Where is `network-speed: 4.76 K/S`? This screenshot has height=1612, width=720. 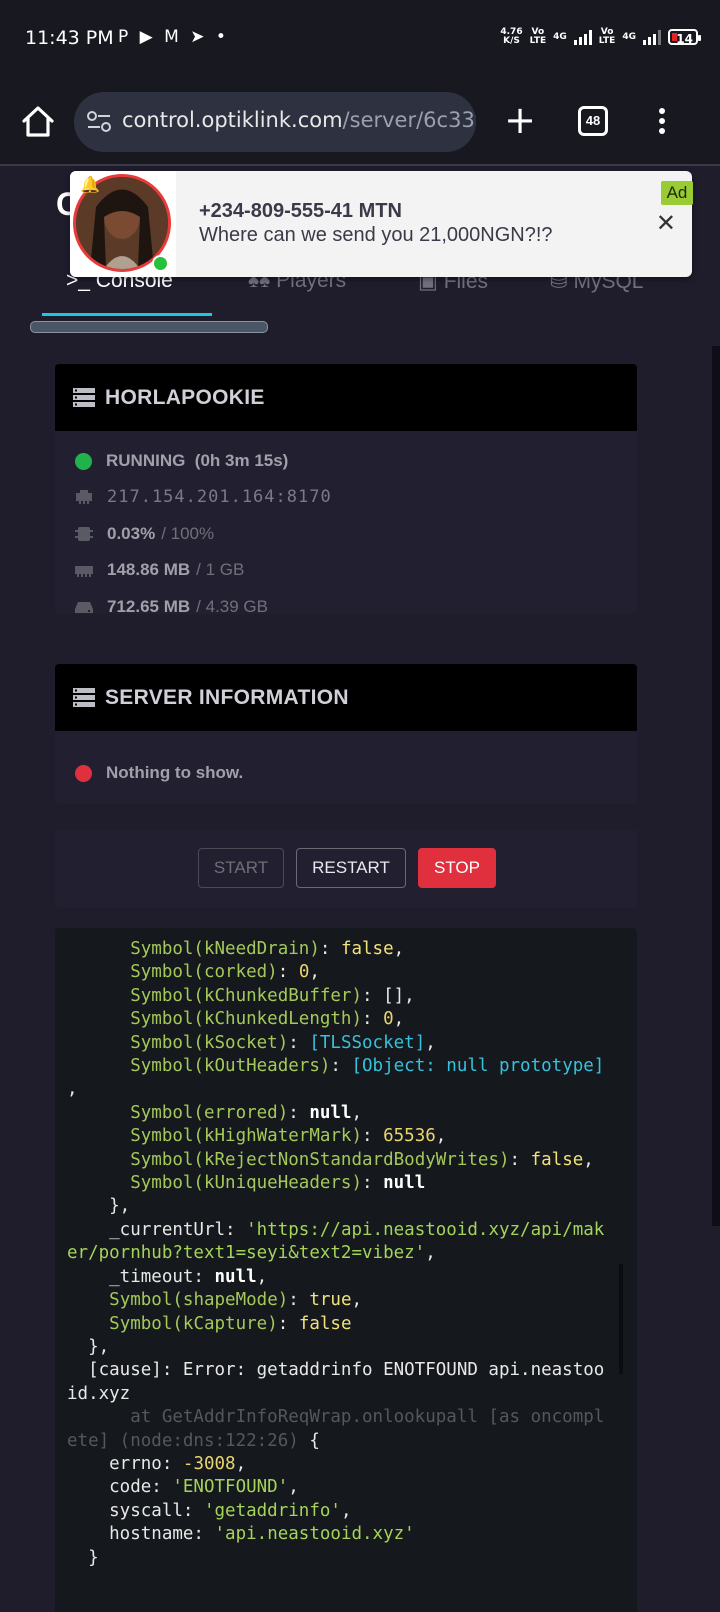
network-speed: 4.76 K/S is located at coordinates (511, 36).